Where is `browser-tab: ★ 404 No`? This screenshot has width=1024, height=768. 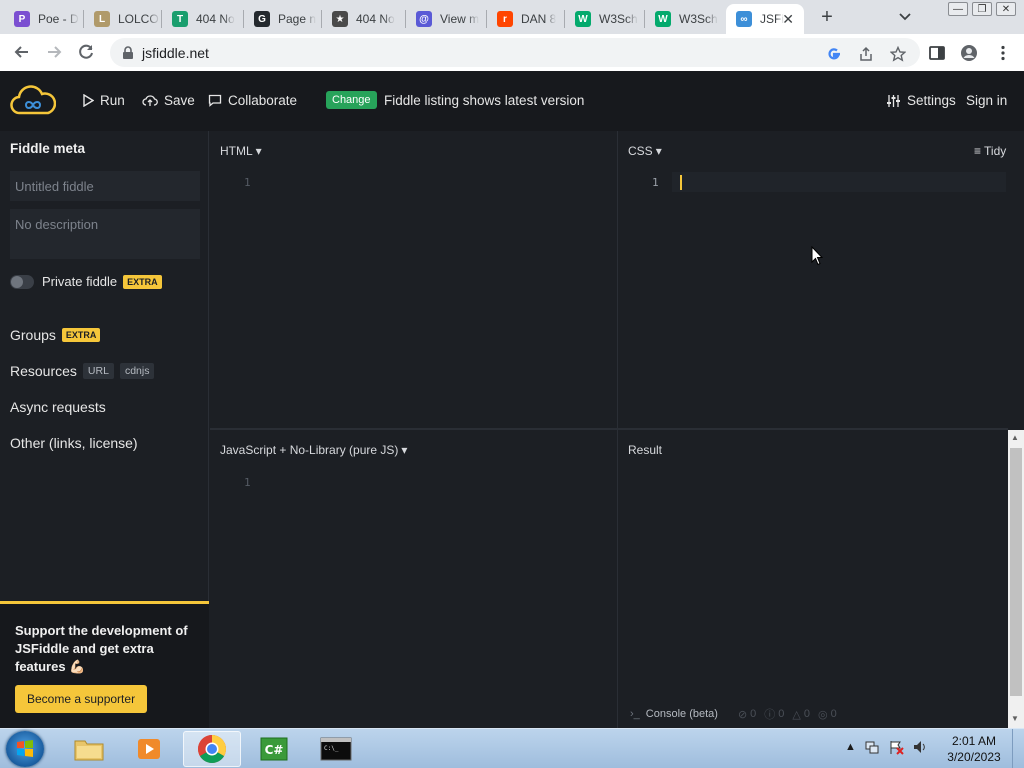
browser-tab: ★ 404 No is located at coordinates (363, 19).